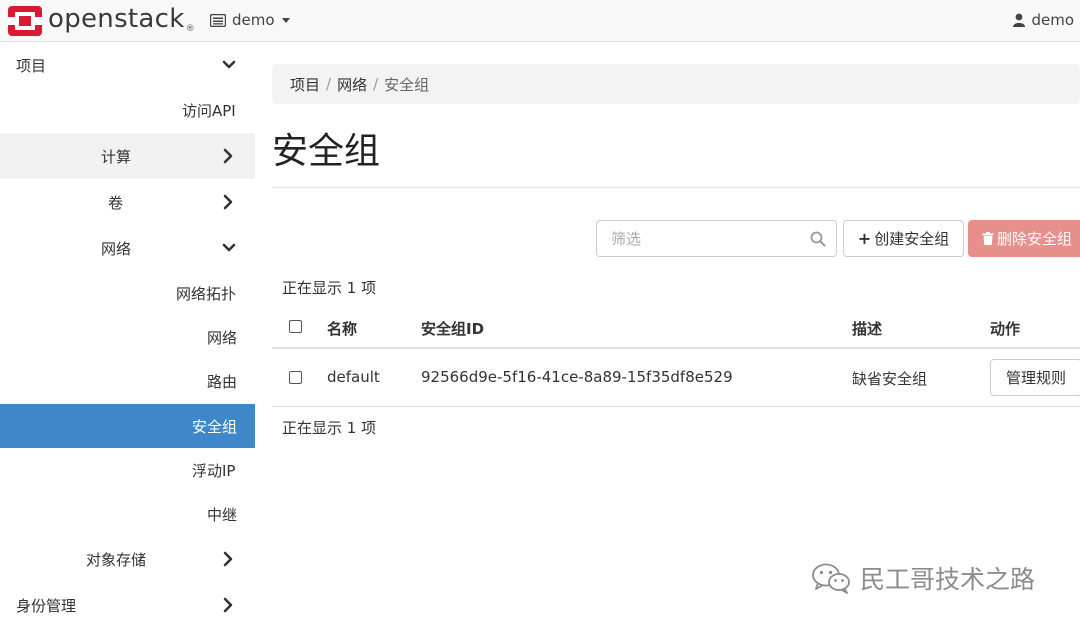 This screenshot has height=628, width=1080. Describe the element at coordinates (890, 379) in the screenshot. I see `row-description: 缺省安全组` at that location.